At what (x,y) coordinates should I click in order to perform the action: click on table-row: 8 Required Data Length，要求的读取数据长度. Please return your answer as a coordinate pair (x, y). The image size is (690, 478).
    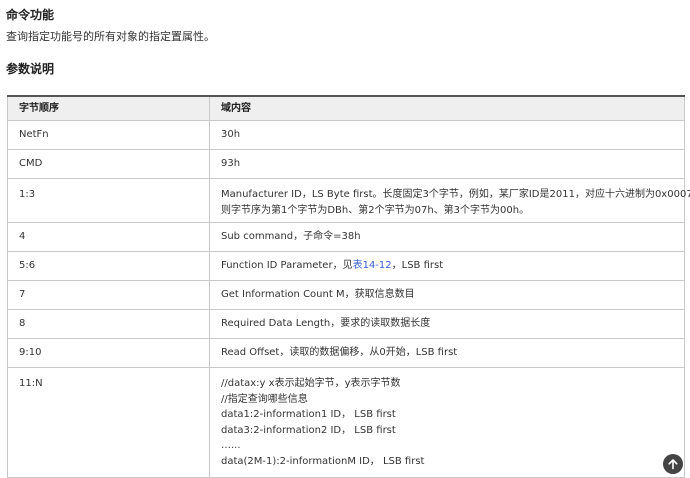
    Looking at the image, I should click on (346, 324).